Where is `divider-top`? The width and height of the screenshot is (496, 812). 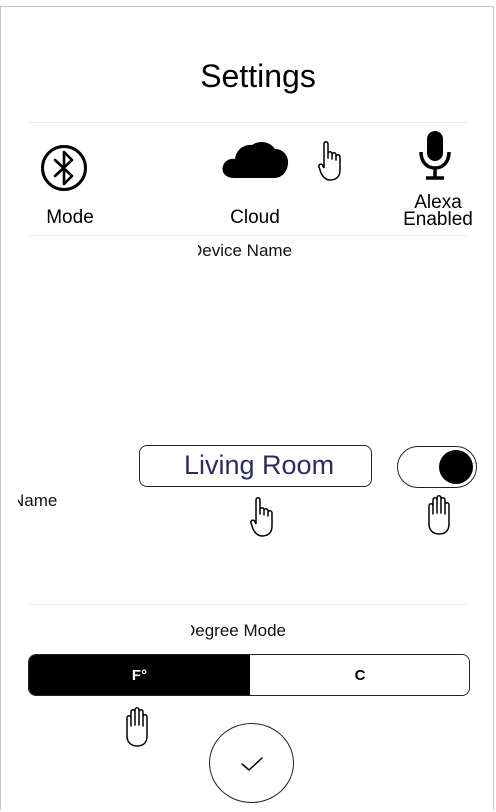 divider-top is located at coordinates (248, 122).